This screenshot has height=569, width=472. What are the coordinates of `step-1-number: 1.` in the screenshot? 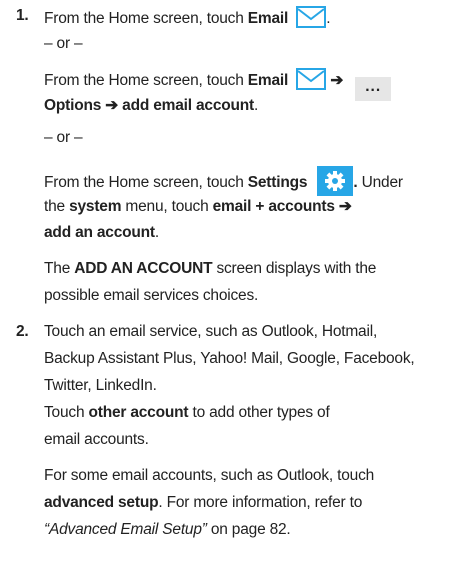 It's located at (22, 15).